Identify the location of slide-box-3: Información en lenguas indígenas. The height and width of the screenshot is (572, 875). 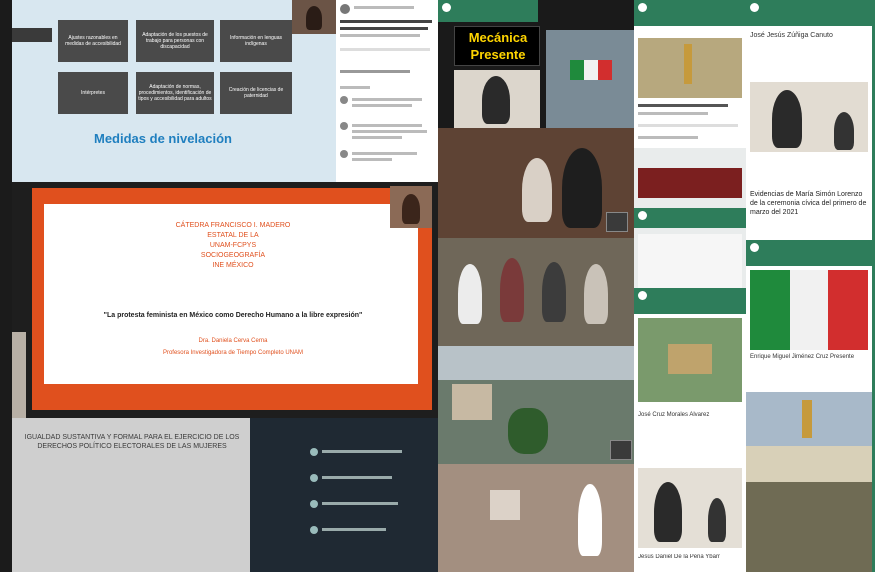
(256, 41).